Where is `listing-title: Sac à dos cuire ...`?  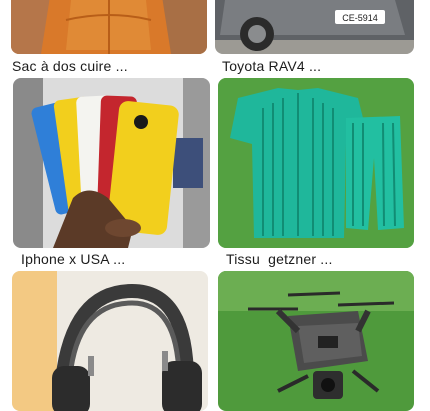
listing-title: Sac à dos cuire ... is located at coordinates (70, 66).